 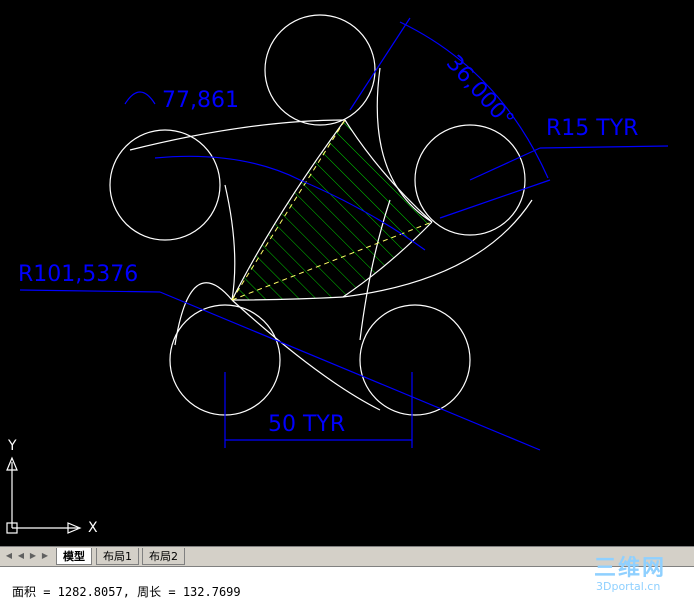 What do you see at coordinates (592, 129) in the screenshot?
I see `small-radius-dimension-text: R15 TYR` at bounding box center [592, 129].